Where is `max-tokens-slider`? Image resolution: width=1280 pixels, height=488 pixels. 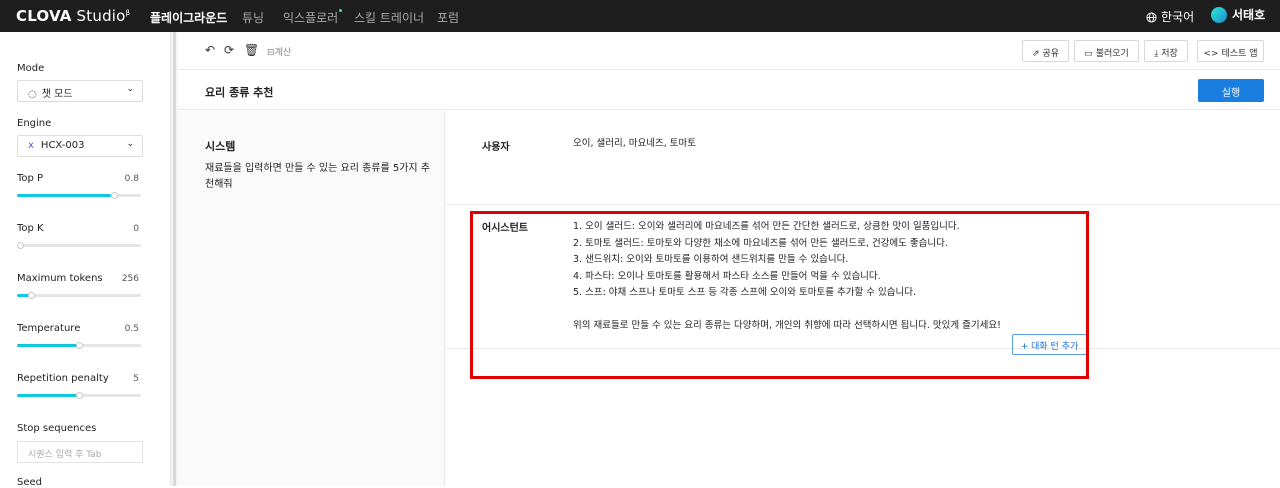
max-tokens-slider is located at coordinates (79, 295).